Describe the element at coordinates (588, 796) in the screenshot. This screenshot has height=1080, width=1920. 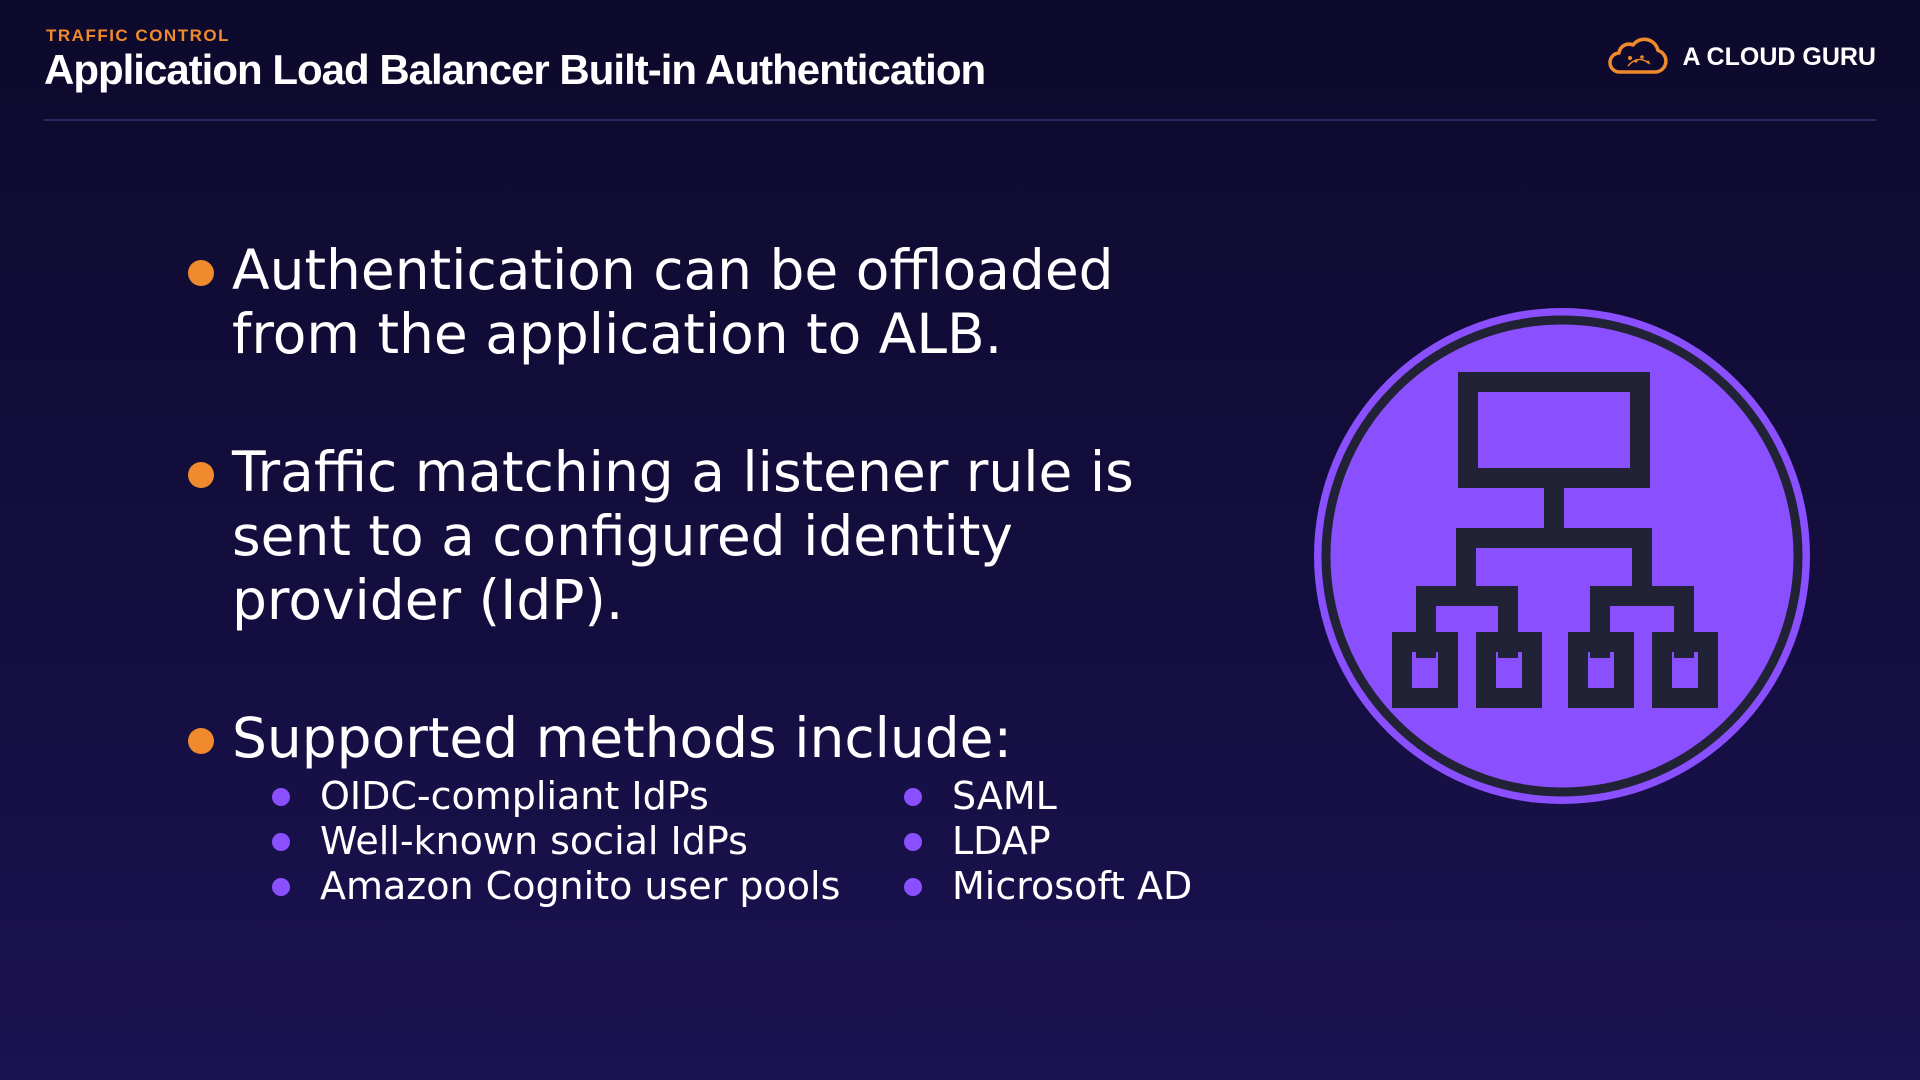
I see `method-item: OIDC-compliant IdPs` at that location.